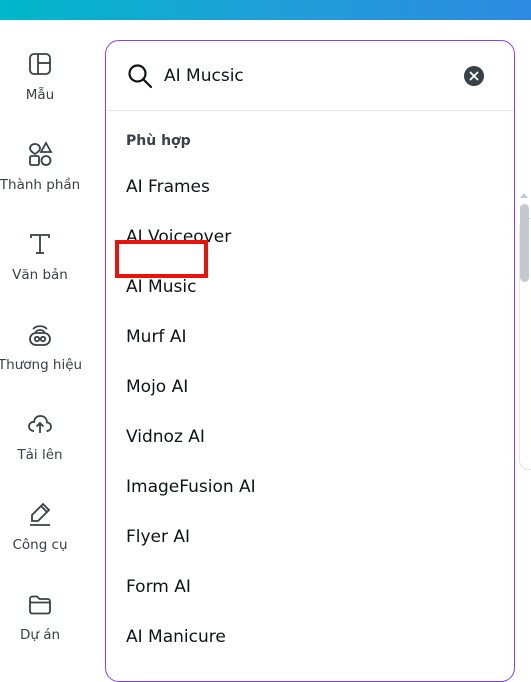 The width and height of the screenshot is (531, 682). Describe the element at coordinates (265, 10) in the screenshot. I see `top-gradient-bar` at that location.